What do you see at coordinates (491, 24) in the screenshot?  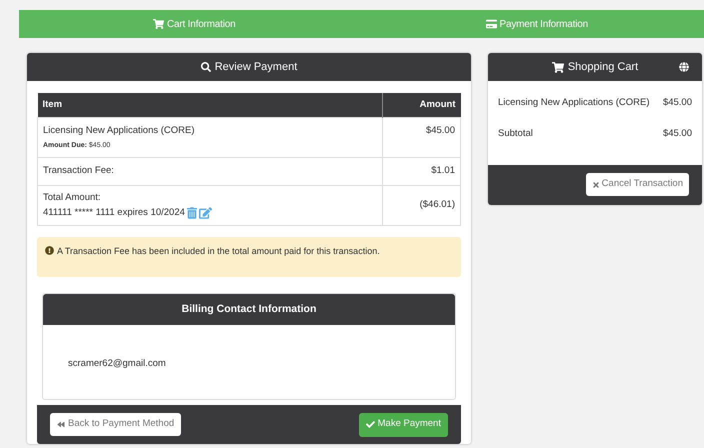 I see `credit-card-icon` at bounding box center [491, 24].